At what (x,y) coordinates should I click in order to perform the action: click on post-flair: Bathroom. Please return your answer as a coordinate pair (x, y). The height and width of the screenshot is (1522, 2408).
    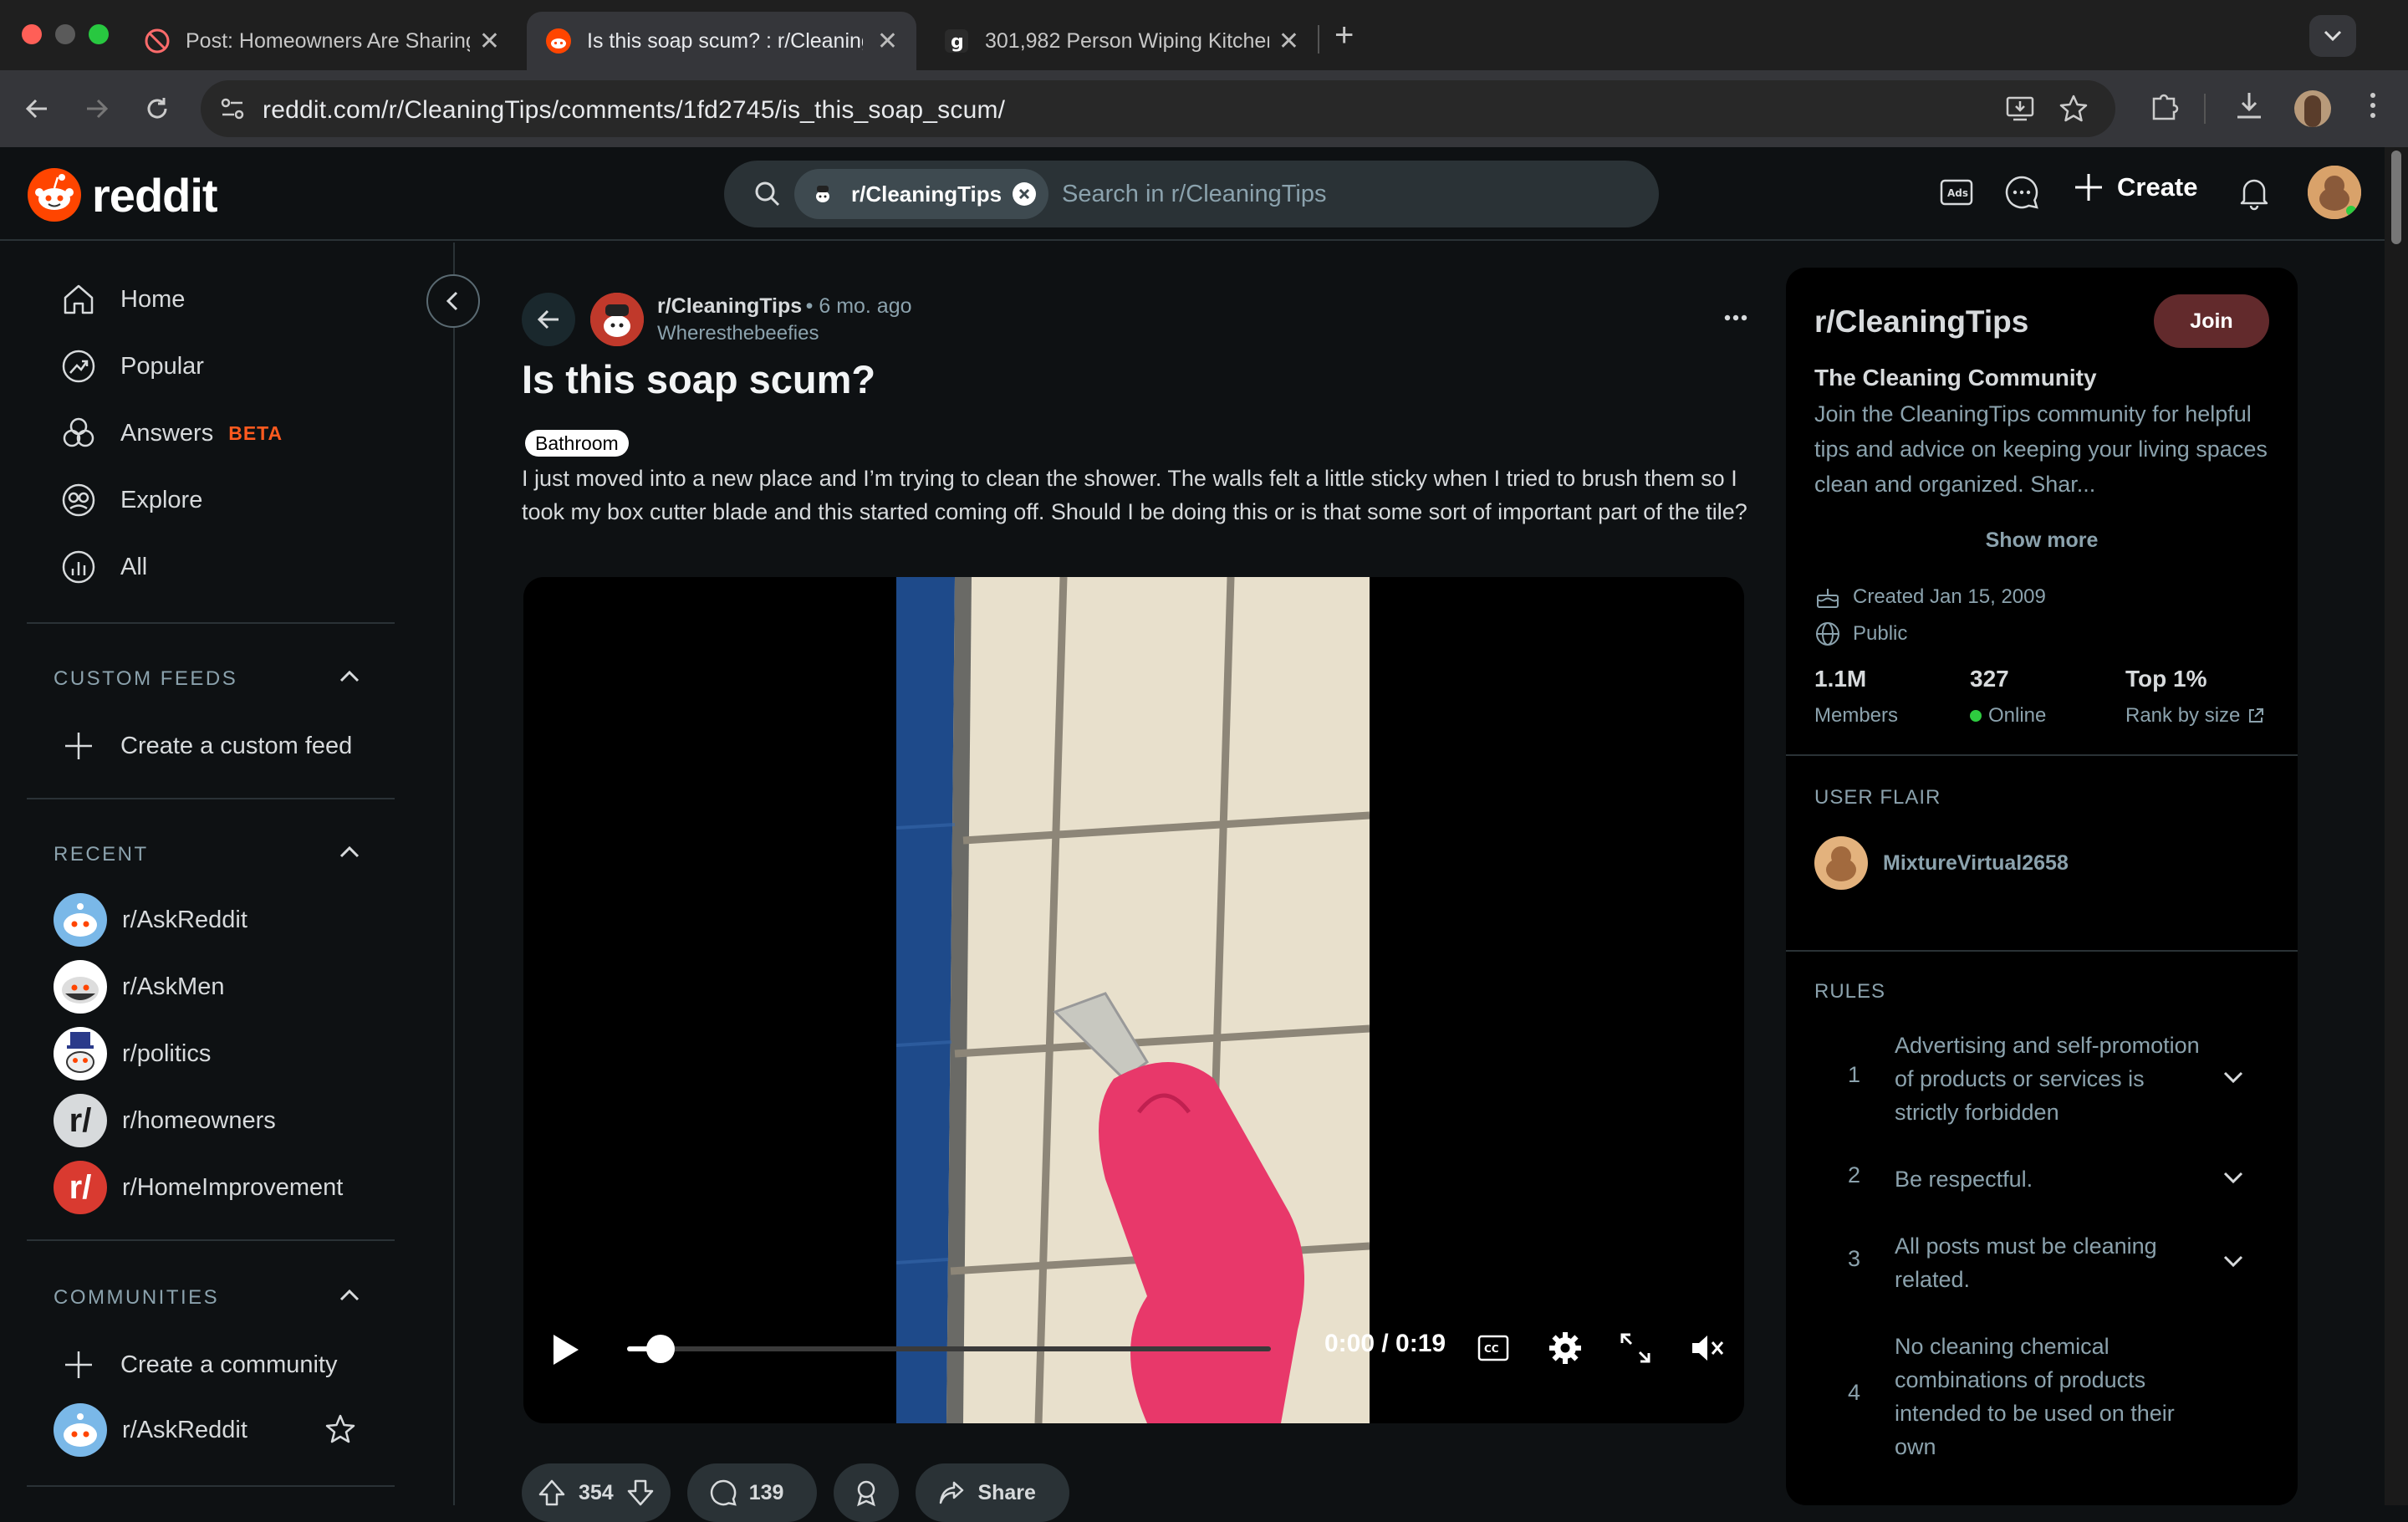
    Looking at the image, I should click on (577, 443).